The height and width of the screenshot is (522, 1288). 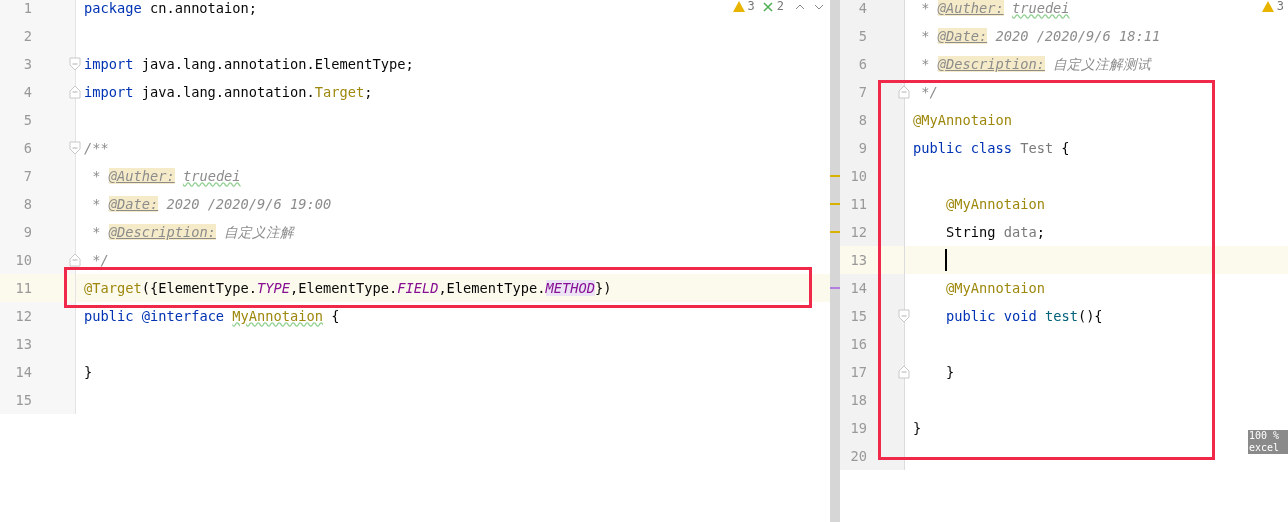 What do you see at coordinates (858, 428) in the screenshot?
I see `line-number: 19` at bounding box center [858, 428].